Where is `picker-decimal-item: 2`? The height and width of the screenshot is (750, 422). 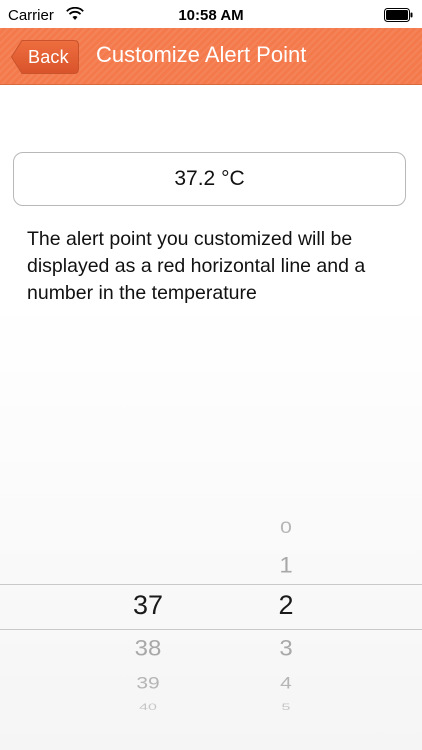 picker-decimal-item: 2 is located at coordinates (286, 605).